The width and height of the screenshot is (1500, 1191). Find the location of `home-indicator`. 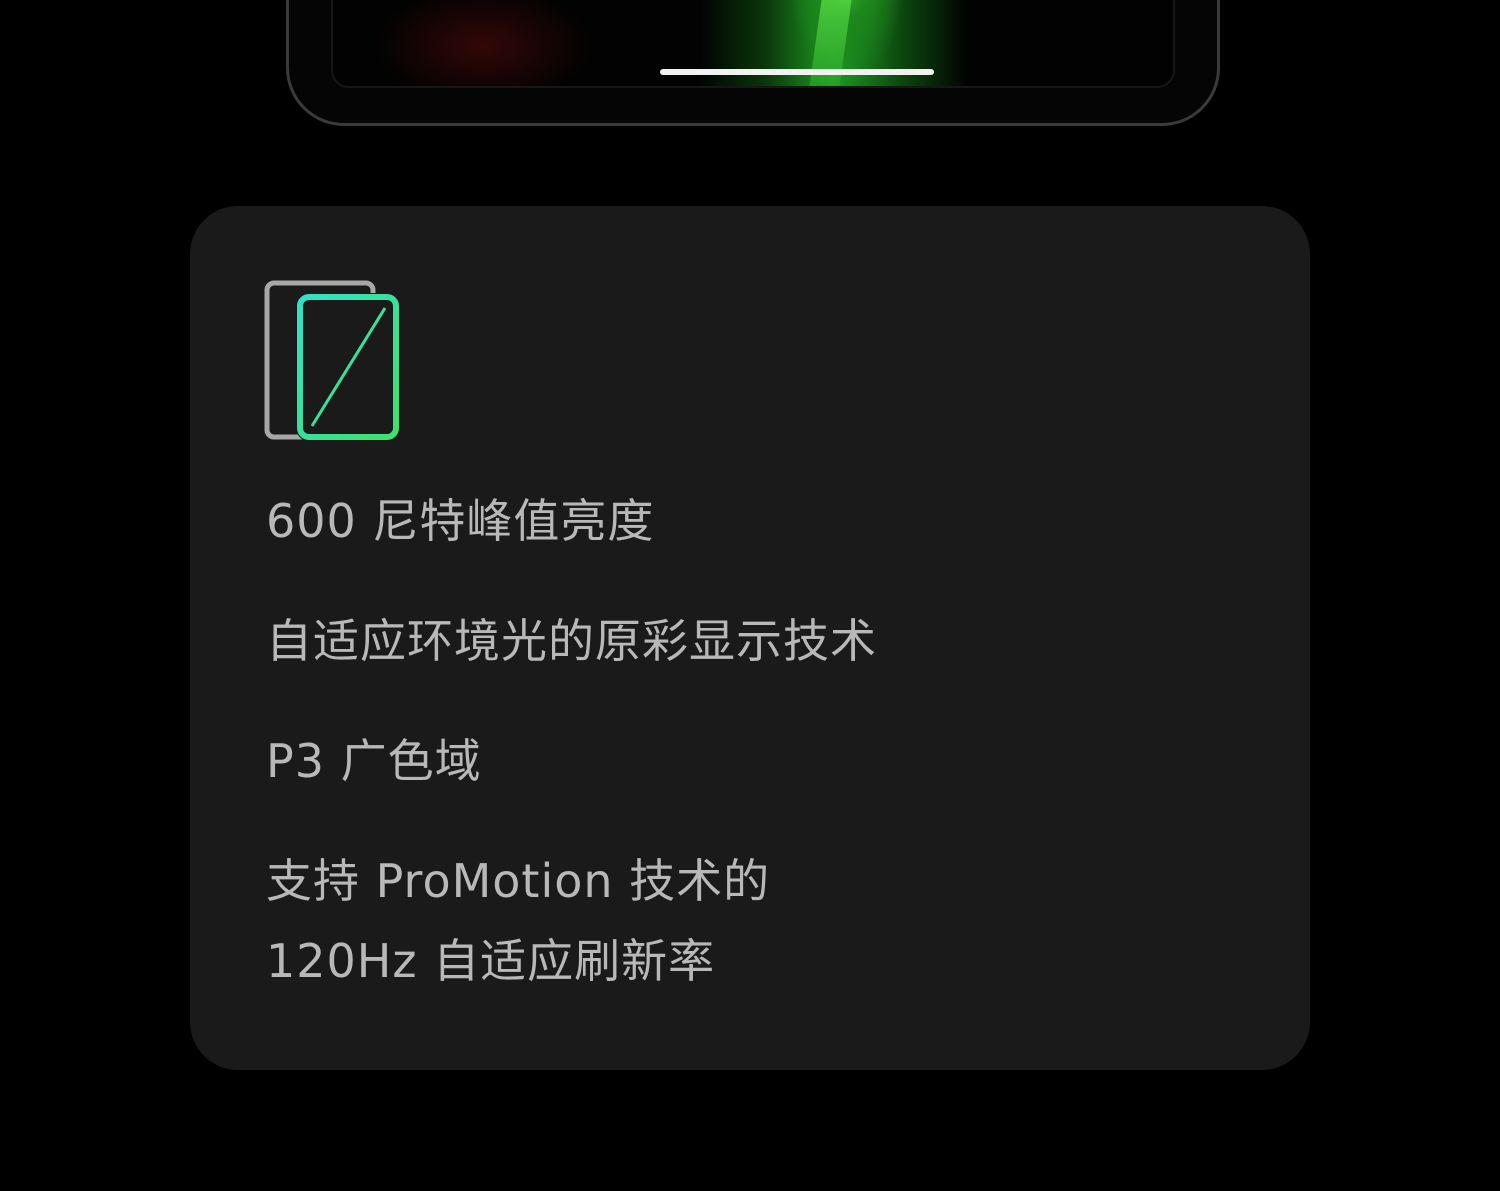

home-indicator is located at coordinates (797, 72).